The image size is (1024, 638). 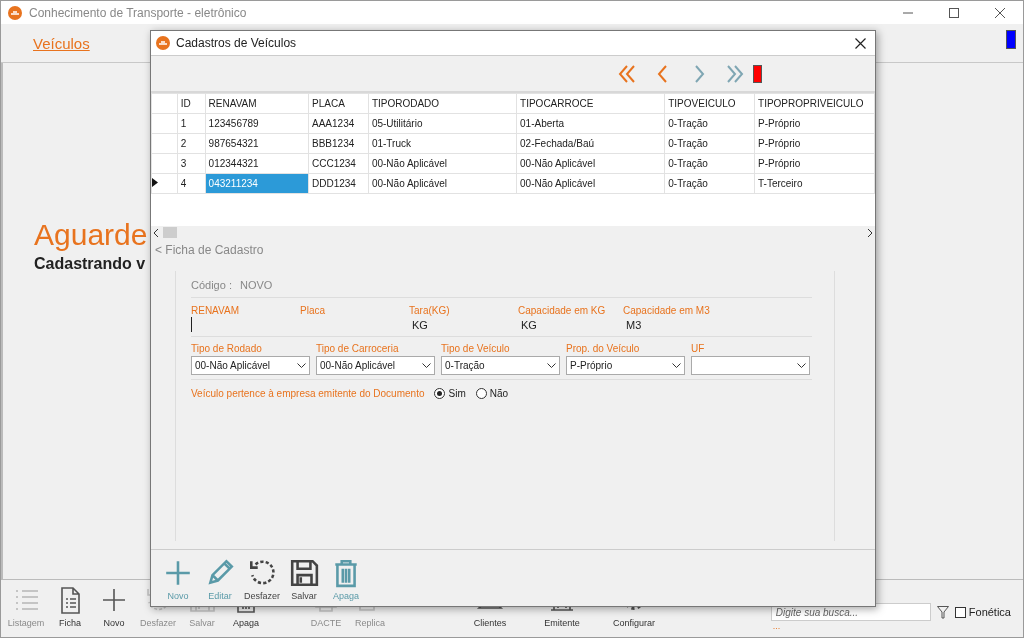 What do you see at coordinates (814, 183) in the screenshot?
I see `table-cell: T-Terceiro` at bounding box center [814, 183].